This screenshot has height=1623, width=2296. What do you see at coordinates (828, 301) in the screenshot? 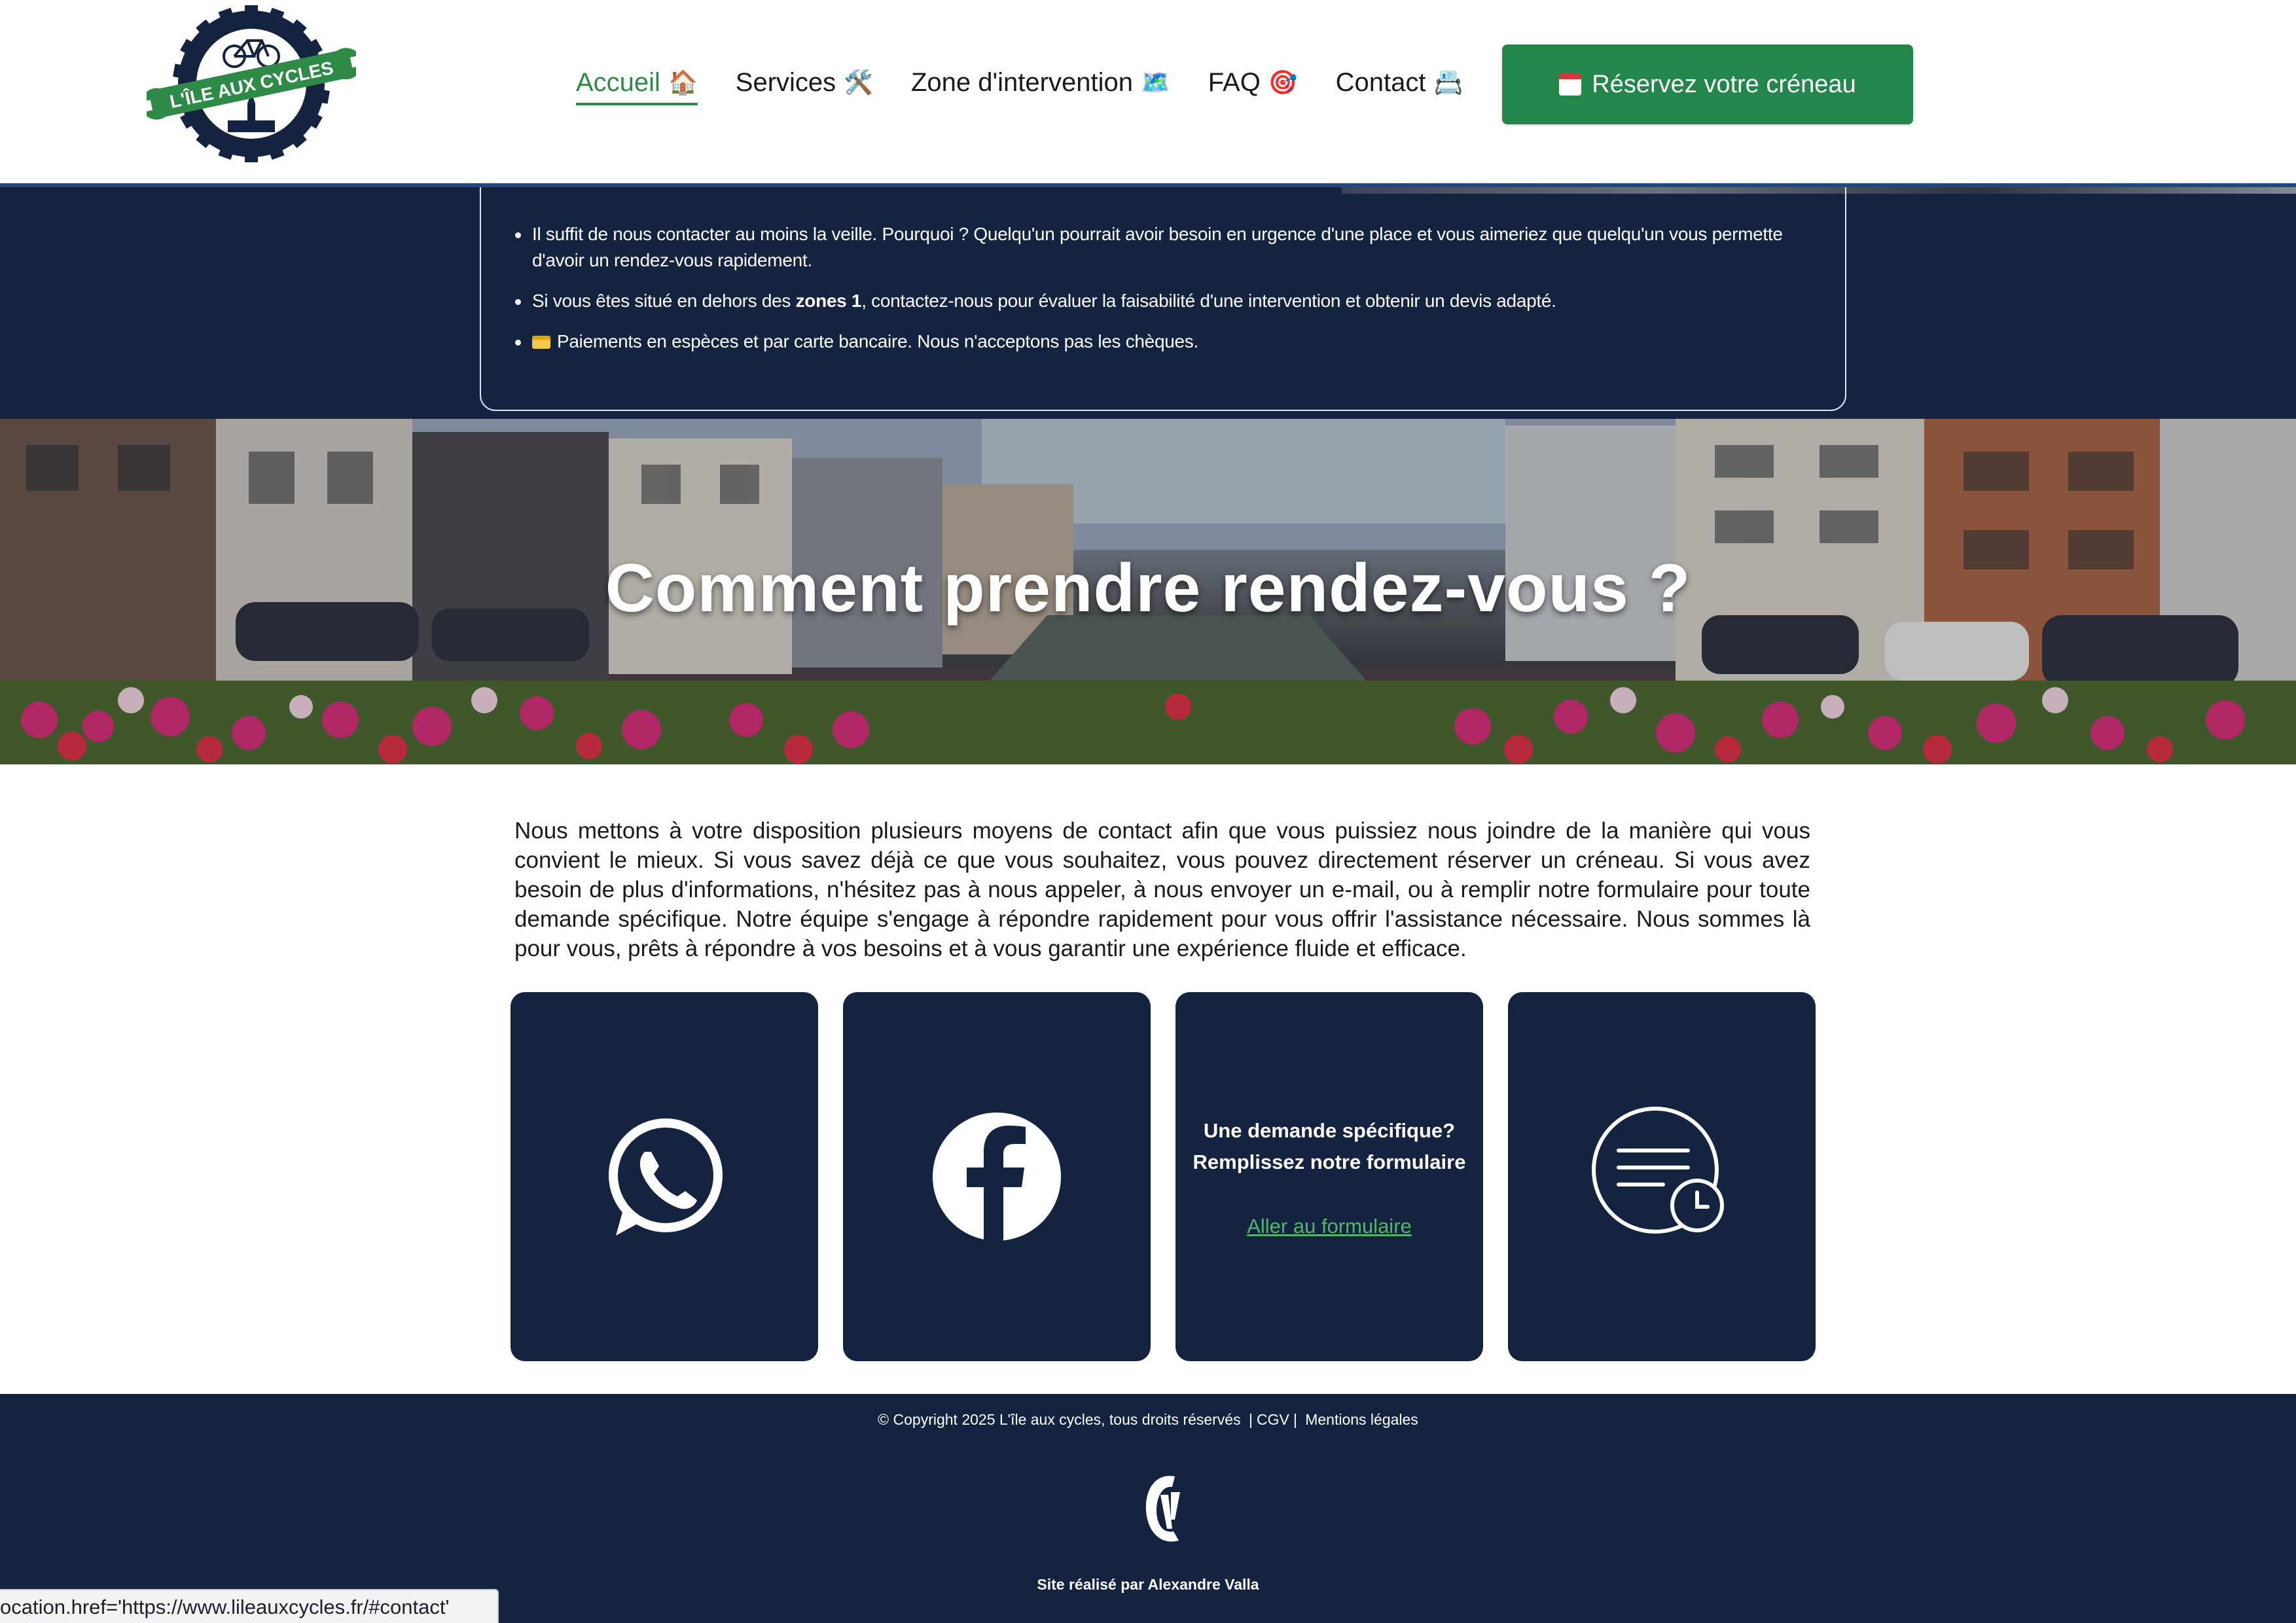
I see `info-text-bold: zones 1` at bounding box center [828, 301].